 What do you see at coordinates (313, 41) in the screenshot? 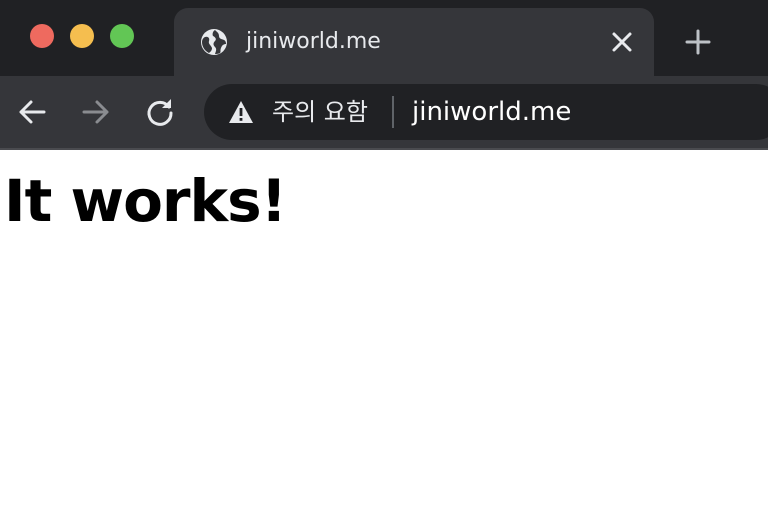
I see `tab-title: jiniworld.me` at bounding box center [313, 41].